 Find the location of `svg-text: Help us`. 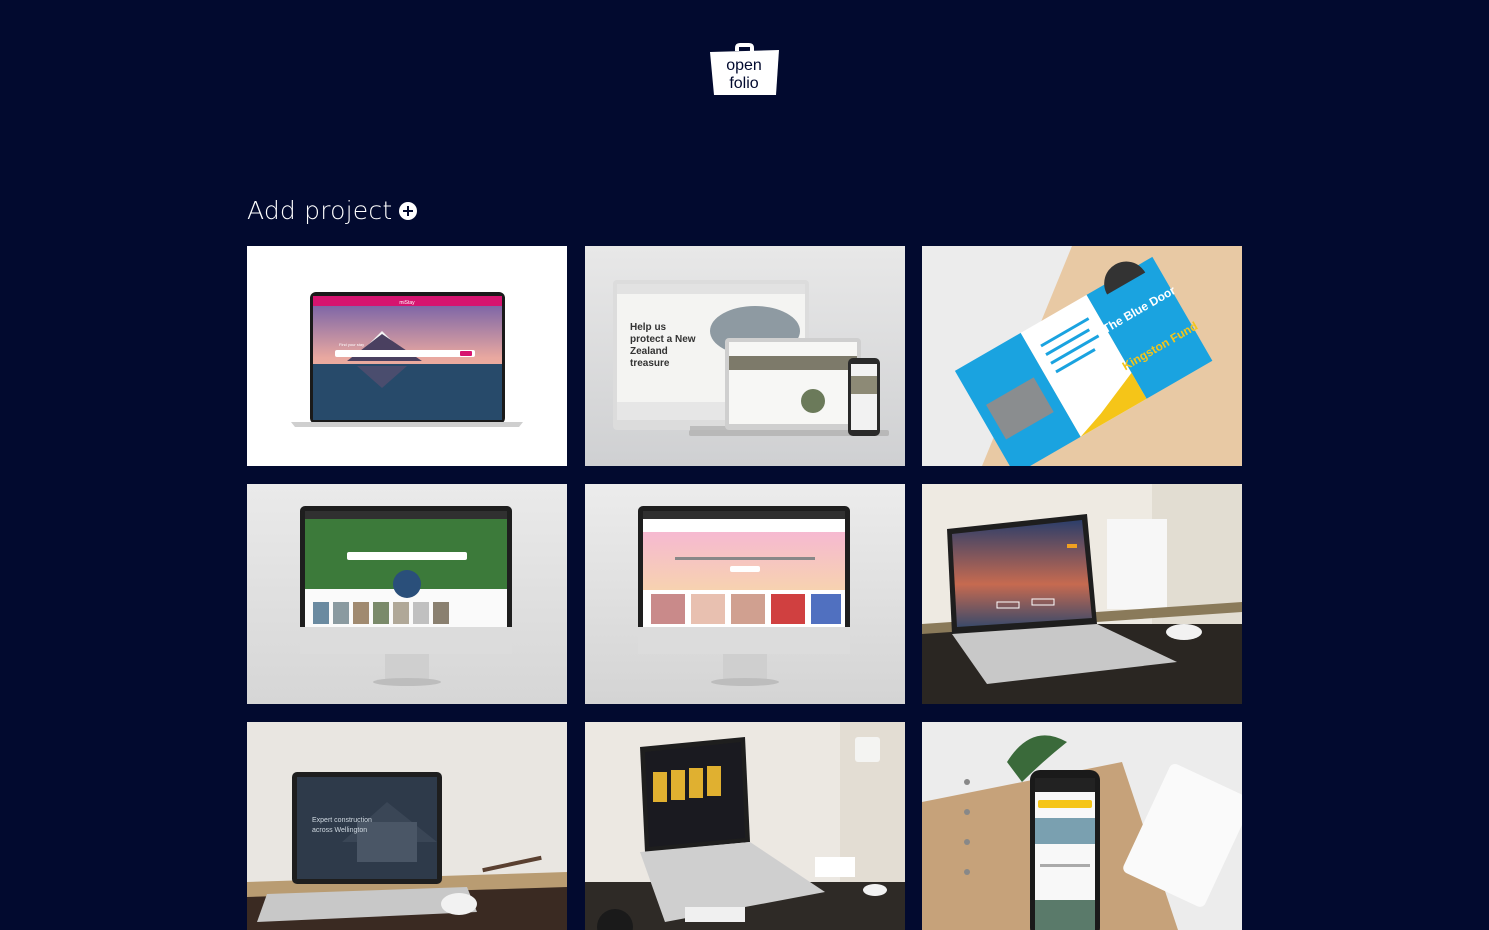

svg-text: Help us is located at coordinates (648, 327).